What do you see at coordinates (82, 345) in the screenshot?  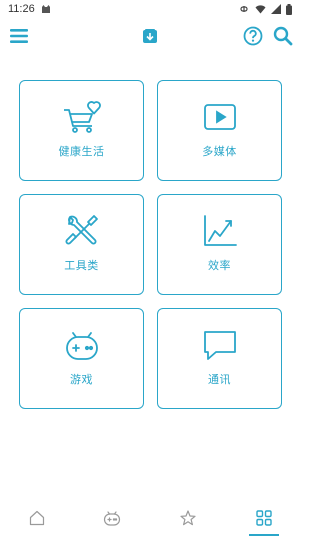 I see `gamepad-icon` at bounding box center [82, 345].